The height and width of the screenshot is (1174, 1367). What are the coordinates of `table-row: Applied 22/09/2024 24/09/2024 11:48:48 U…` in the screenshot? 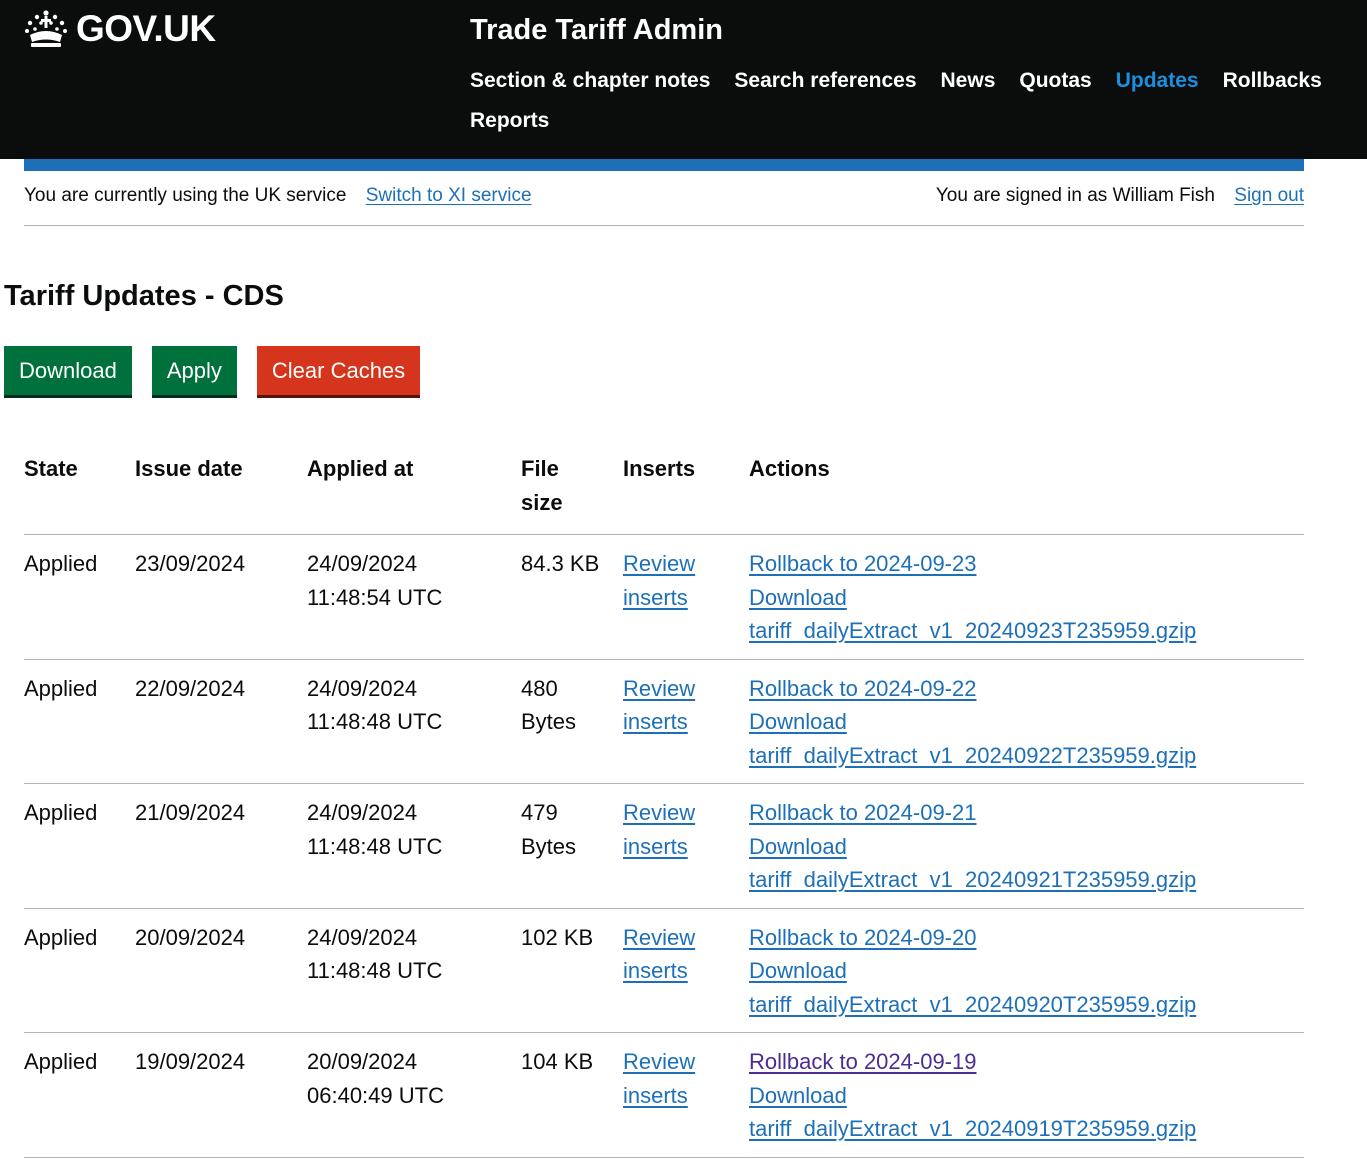 It's located at (664, 721).